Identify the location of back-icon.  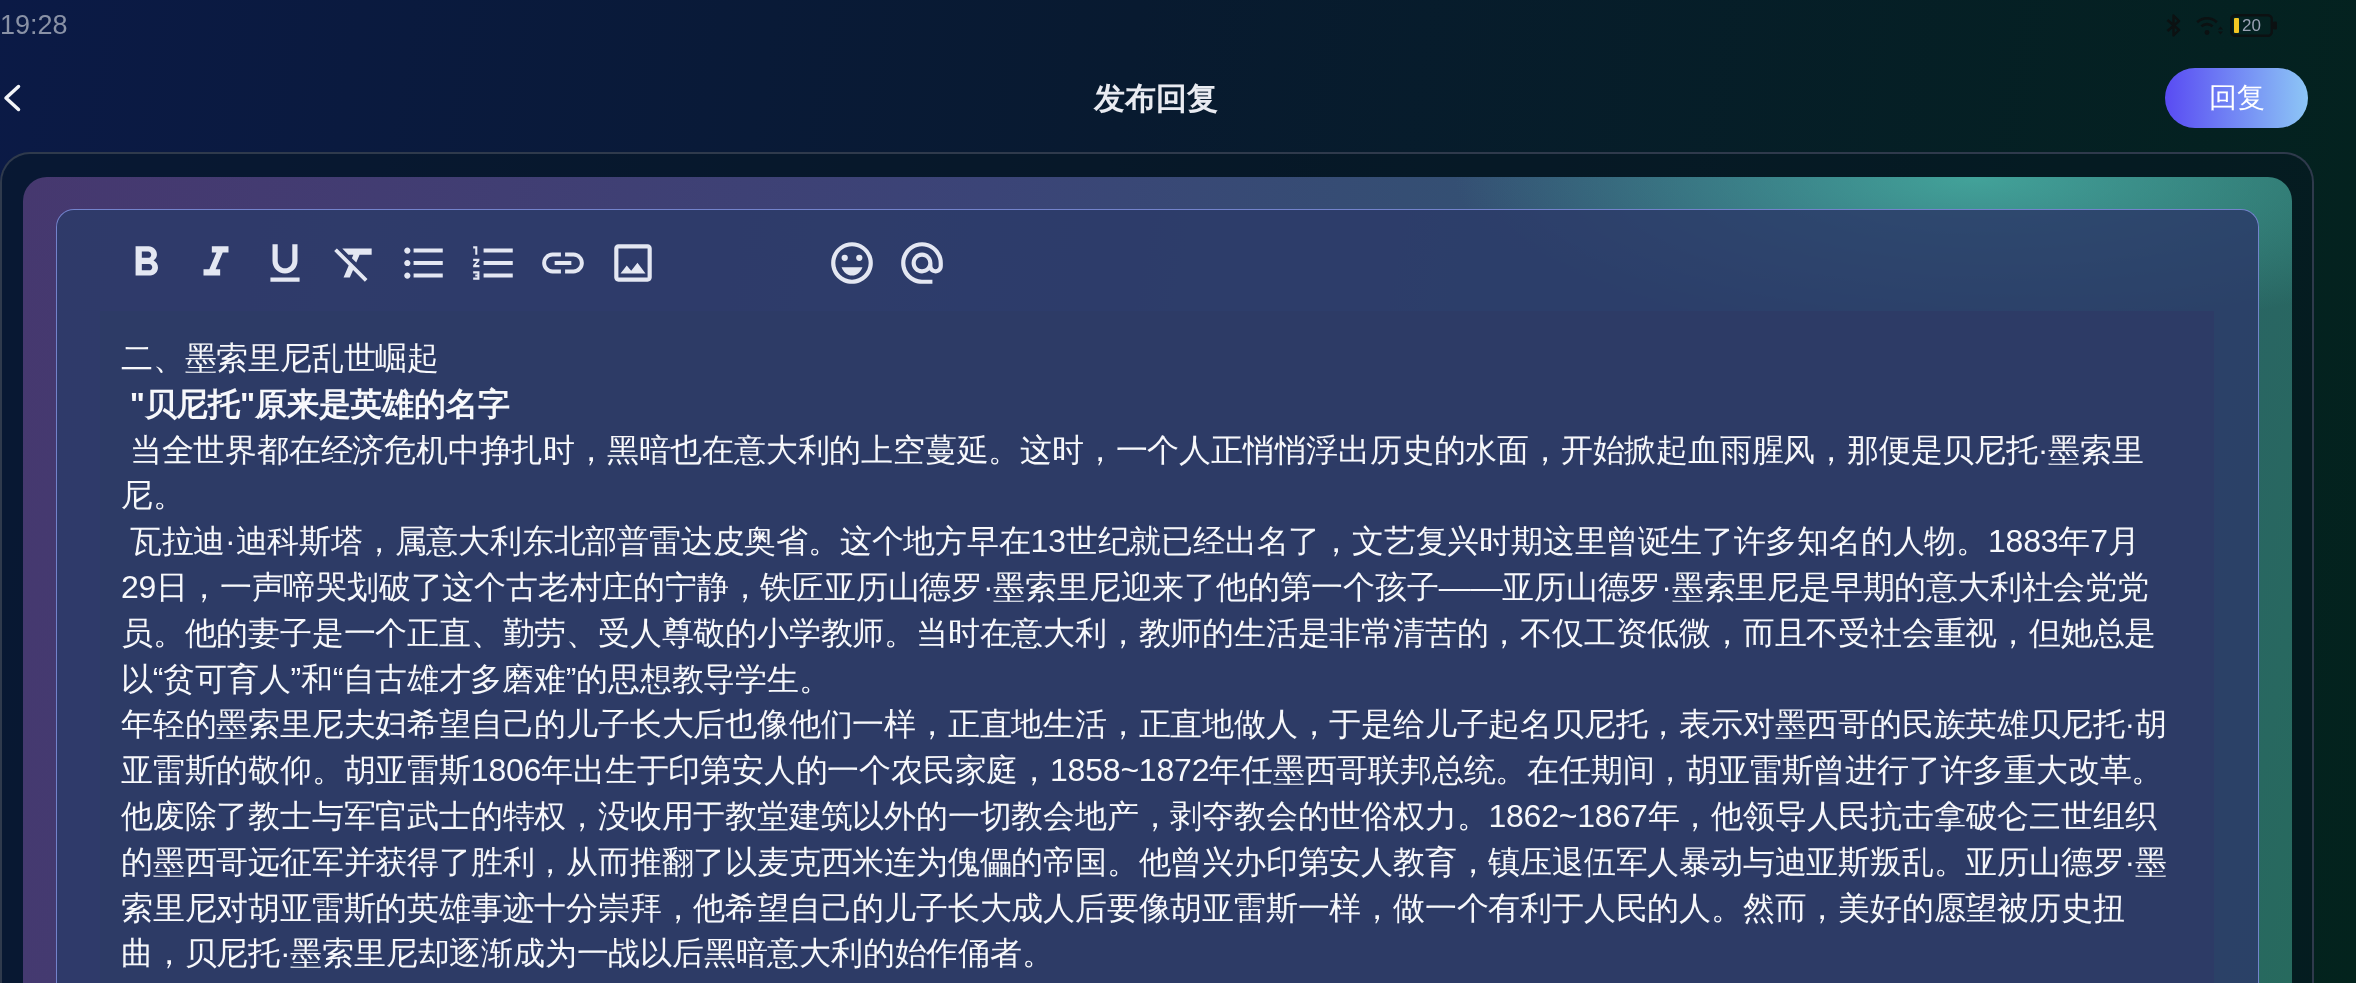
(12, 98).